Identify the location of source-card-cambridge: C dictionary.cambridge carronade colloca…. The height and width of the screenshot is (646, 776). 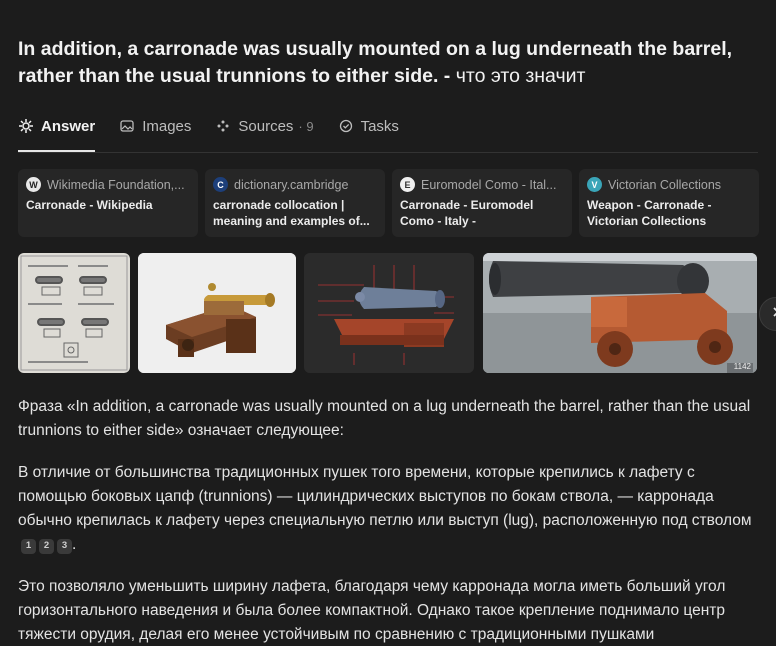
(295, 203).